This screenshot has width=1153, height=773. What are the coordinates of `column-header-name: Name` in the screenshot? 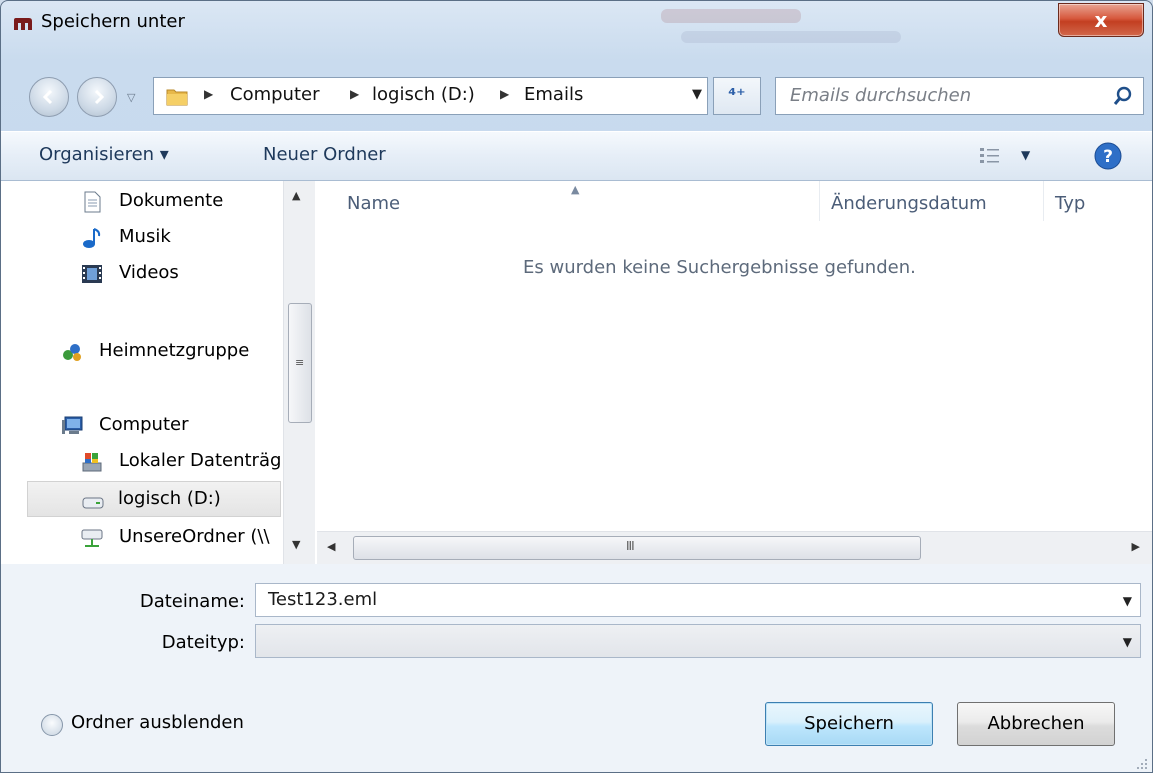 It's located at (373, 203).